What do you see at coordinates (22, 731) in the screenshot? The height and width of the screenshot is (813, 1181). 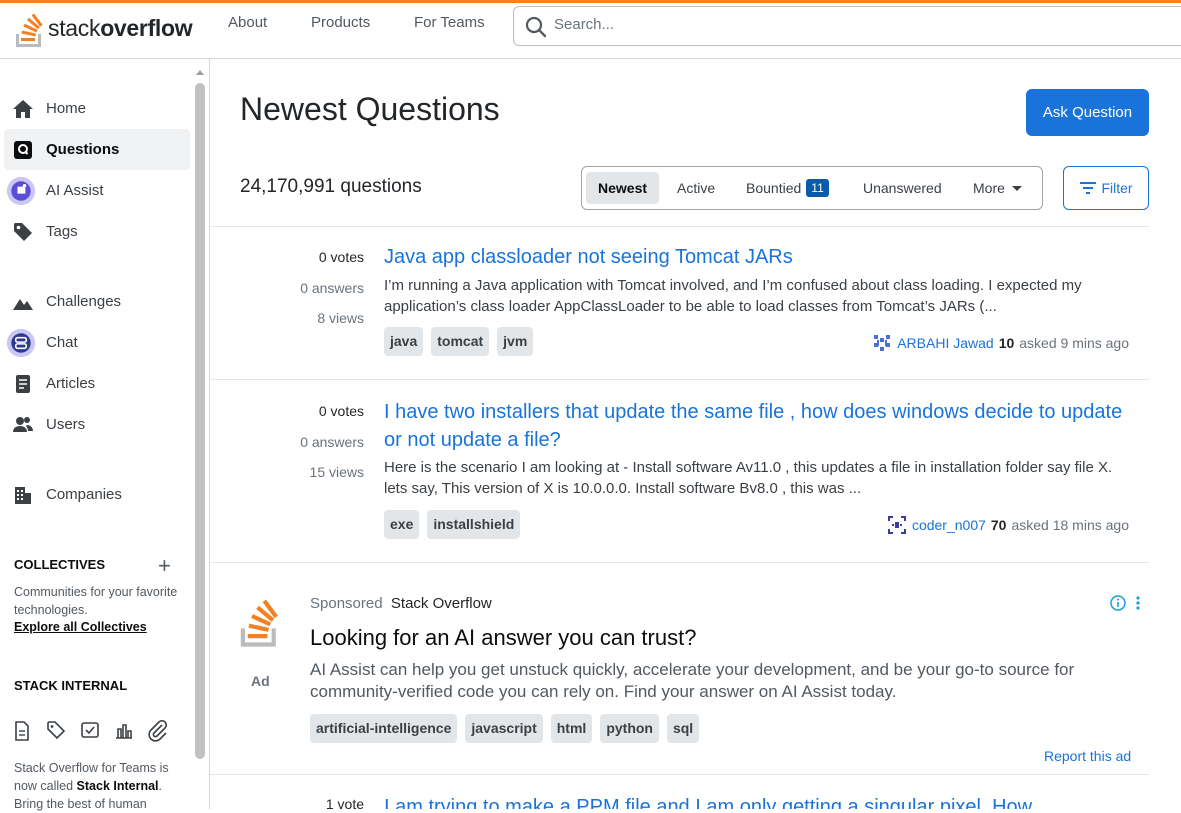 I see `document-icon` at bounding box center [22, 731].